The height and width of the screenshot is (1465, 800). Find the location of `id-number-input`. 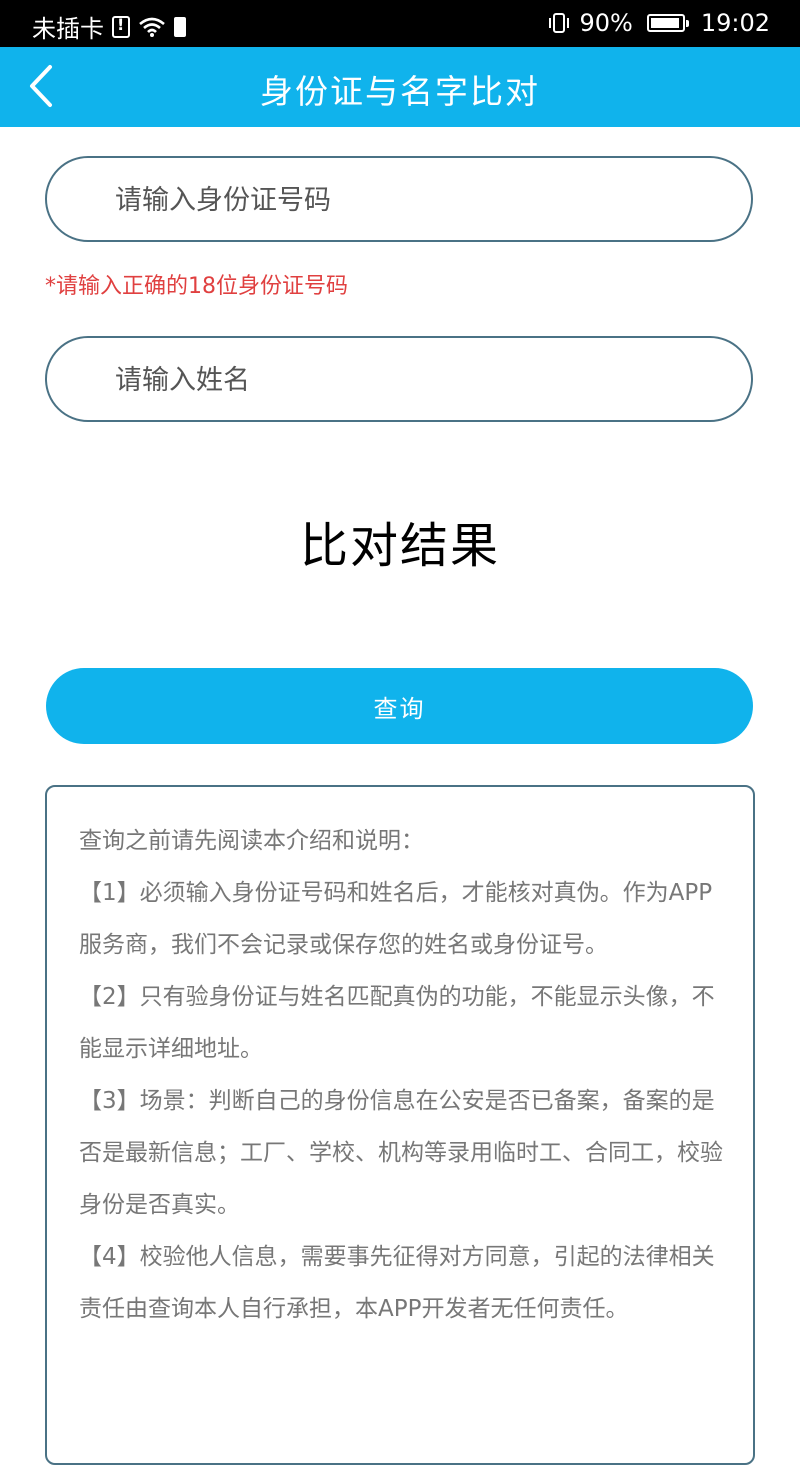

id-number-input is located at coordinates (415, 200).